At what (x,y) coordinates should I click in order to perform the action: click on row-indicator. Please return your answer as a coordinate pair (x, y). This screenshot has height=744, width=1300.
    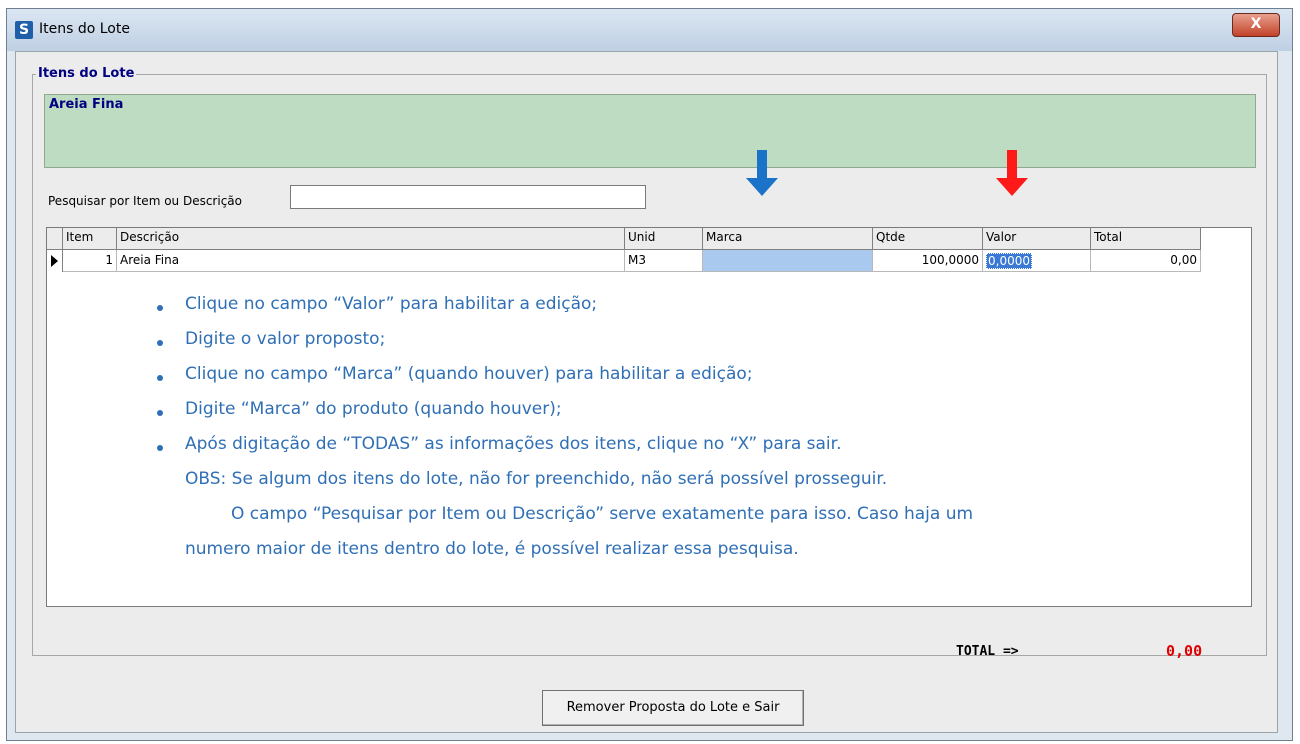
    Looking at the image, I should click on (55, 261).